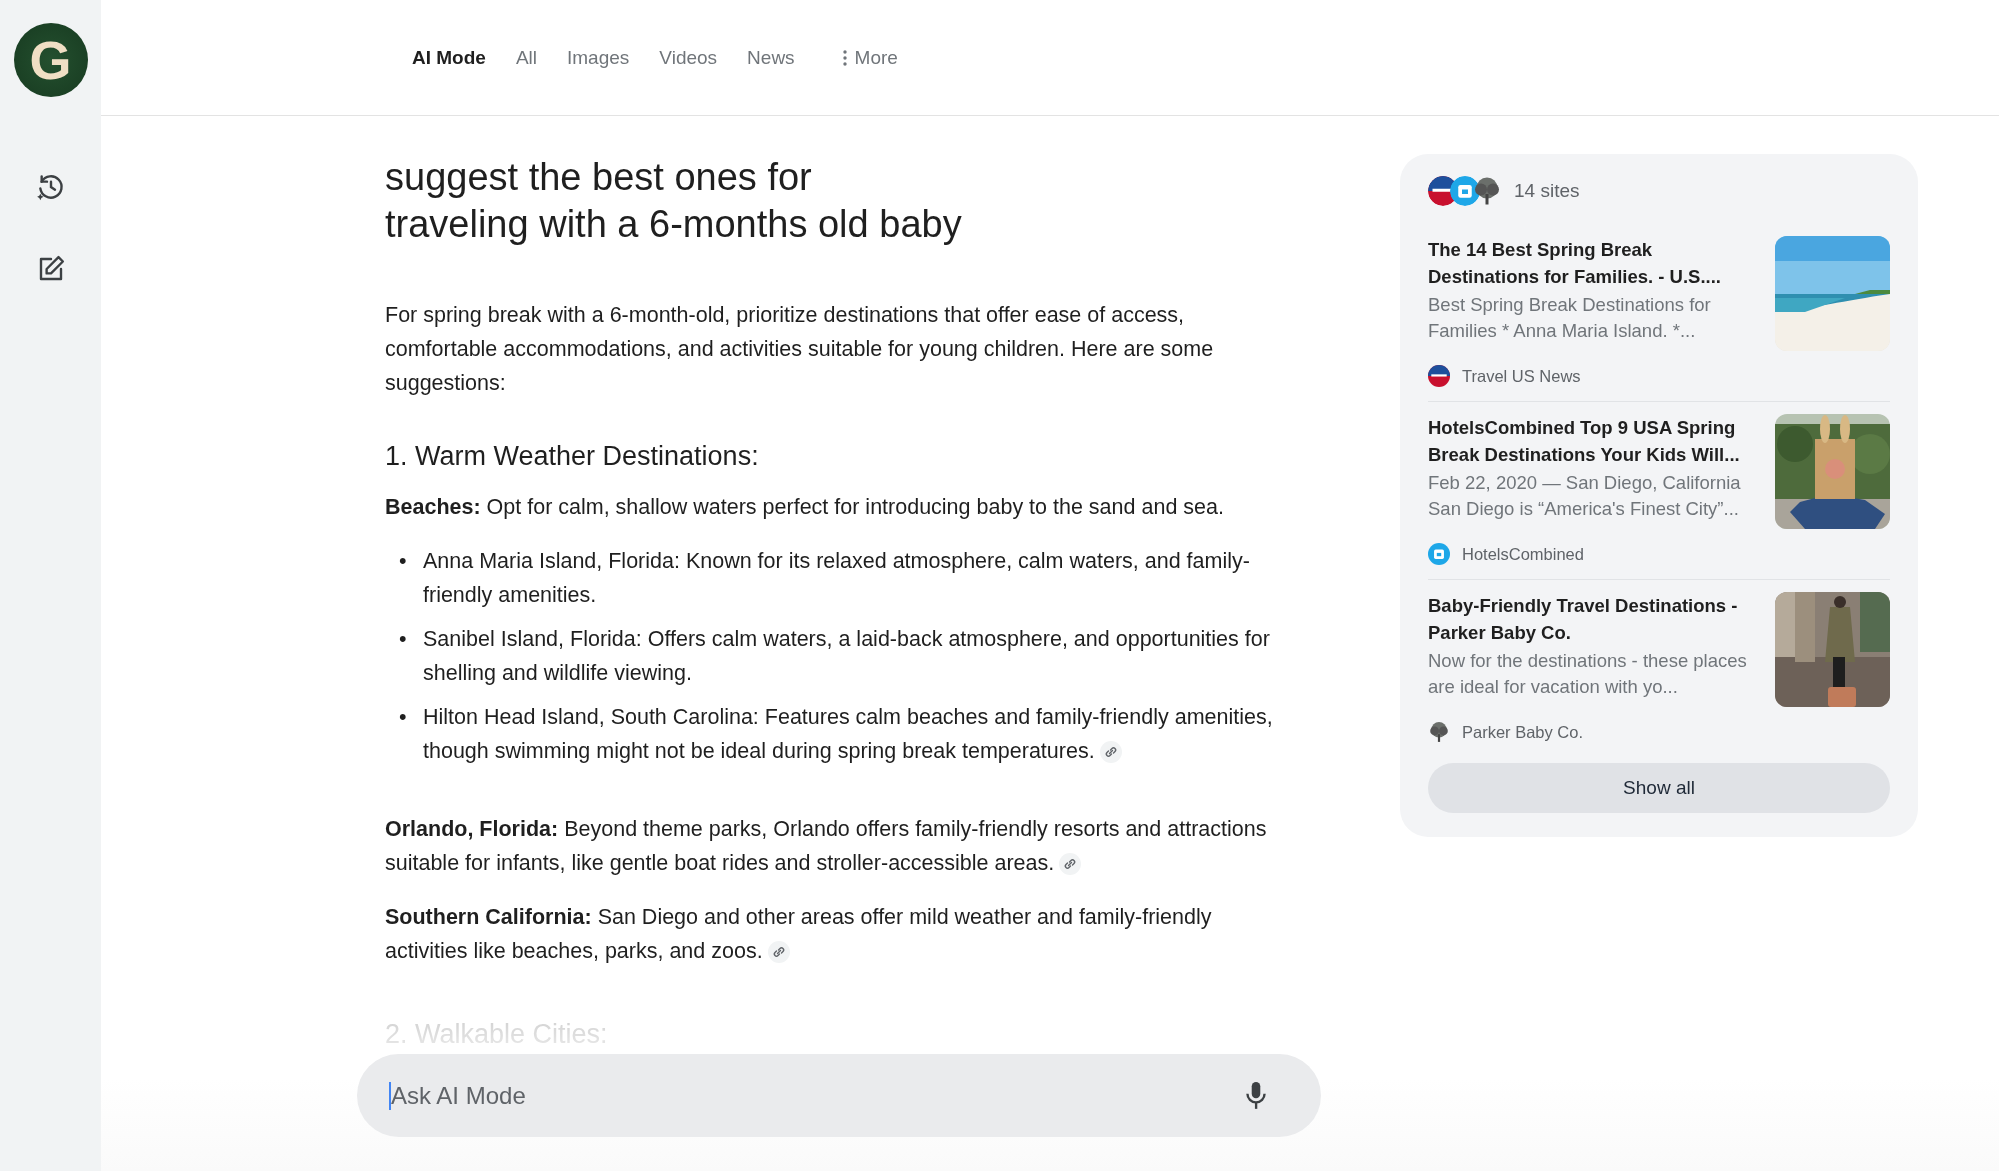 This screenshot has height=1171, width=1999. Describe the element at coordinates (1523, 554) in the screenshot. I see `source-site: HotelsCombined` at that location.